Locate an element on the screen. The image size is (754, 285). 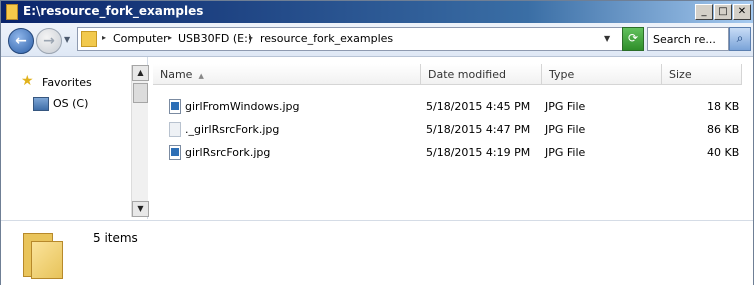
column-header-label: Size is located at coordinates (680, 74).